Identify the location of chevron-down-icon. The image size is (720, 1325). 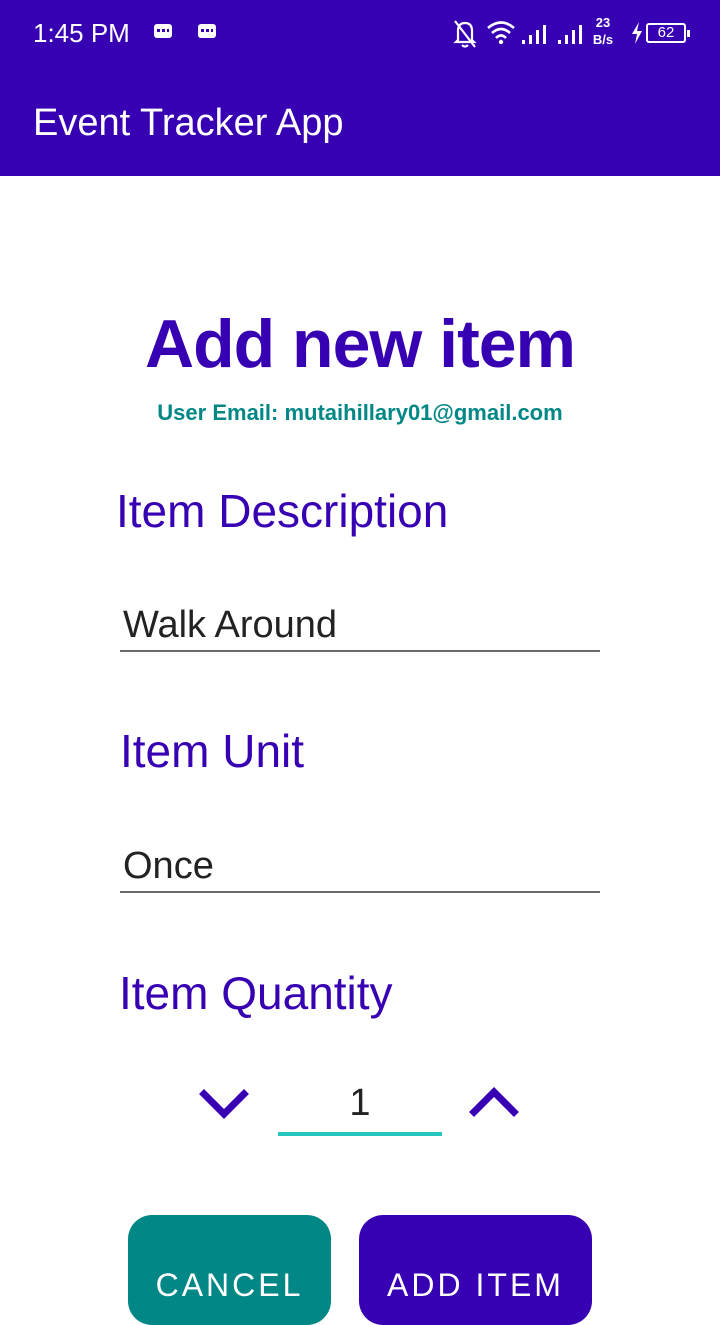
(224, 1104).